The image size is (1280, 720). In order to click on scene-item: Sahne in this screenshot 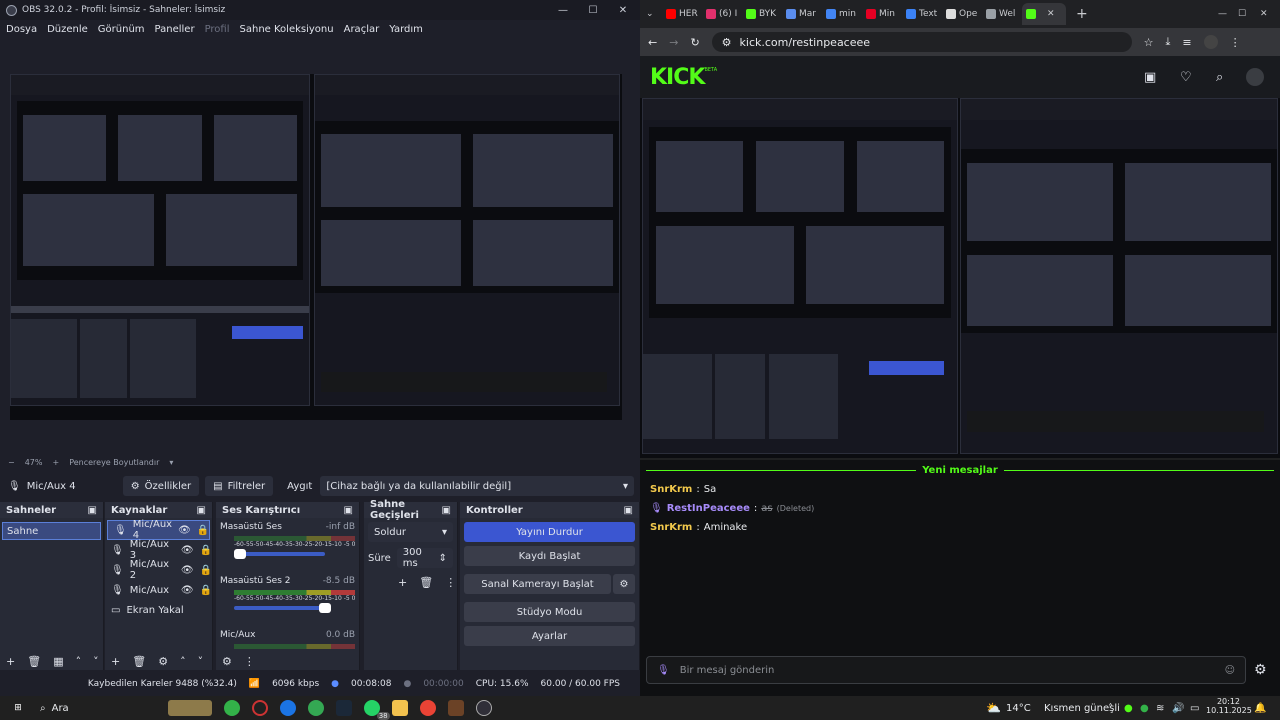, I will do `click(51, 531)`.